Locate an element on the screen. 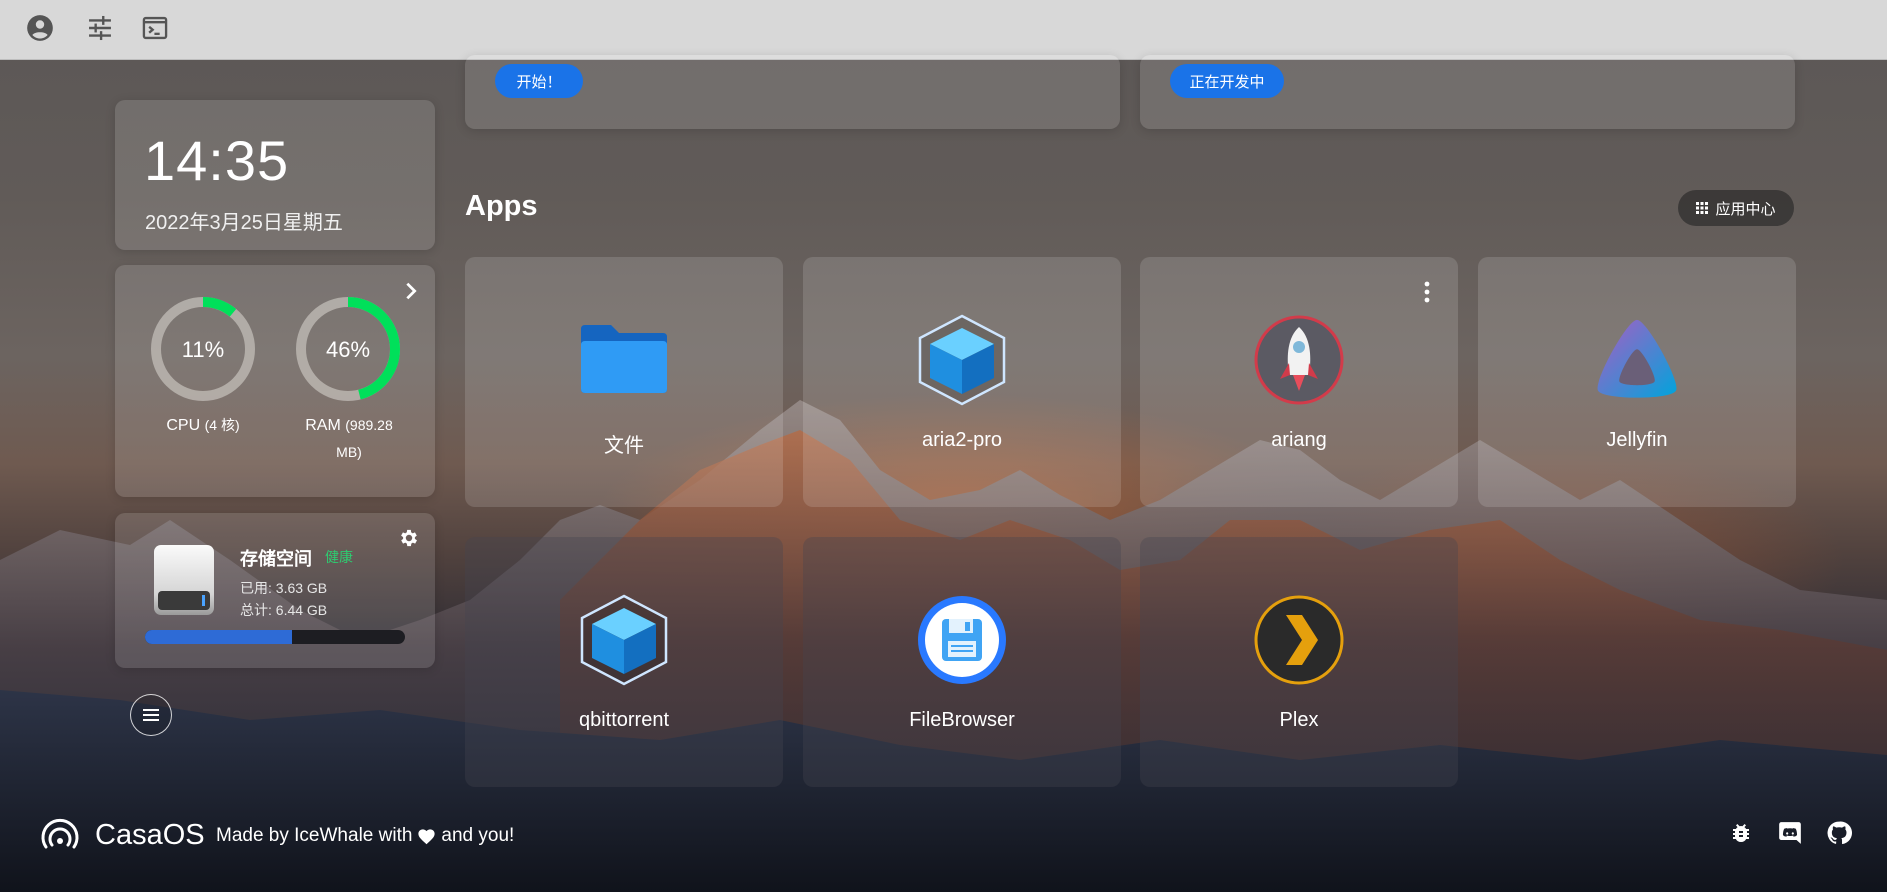  menu-icon is located at coordinates (151, 715).